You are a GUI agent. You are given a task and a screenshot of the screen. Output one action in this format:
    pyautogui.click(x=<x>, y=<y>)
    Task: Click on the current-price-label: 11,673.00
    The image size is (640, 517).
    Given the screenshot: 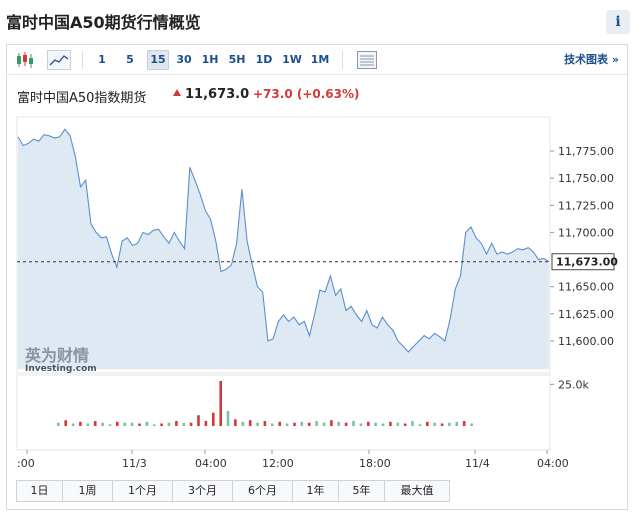 What is the action you would take?
    pyautogui.click(x=587, y=262)
    